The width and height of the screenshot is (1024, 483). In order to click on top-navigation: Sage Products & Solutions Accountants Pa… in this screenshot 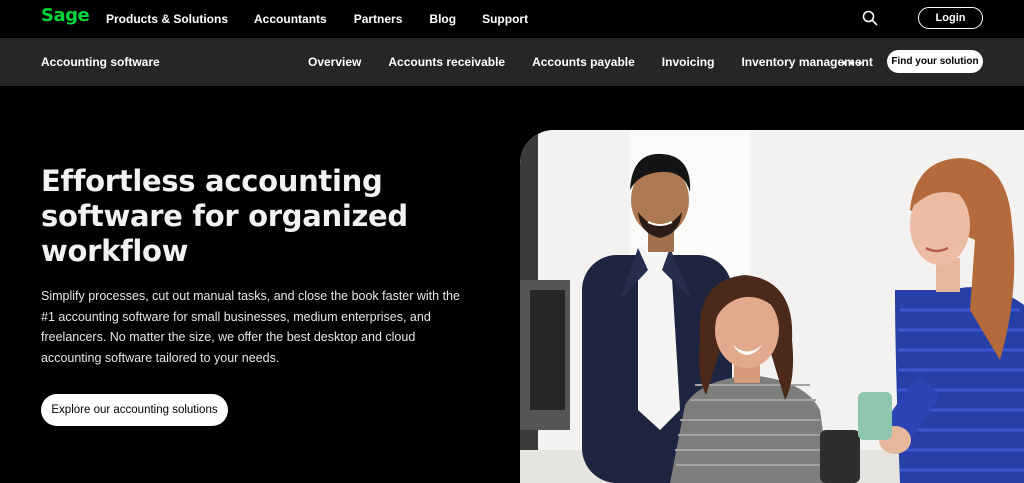, I will do `click(512, 19)`.